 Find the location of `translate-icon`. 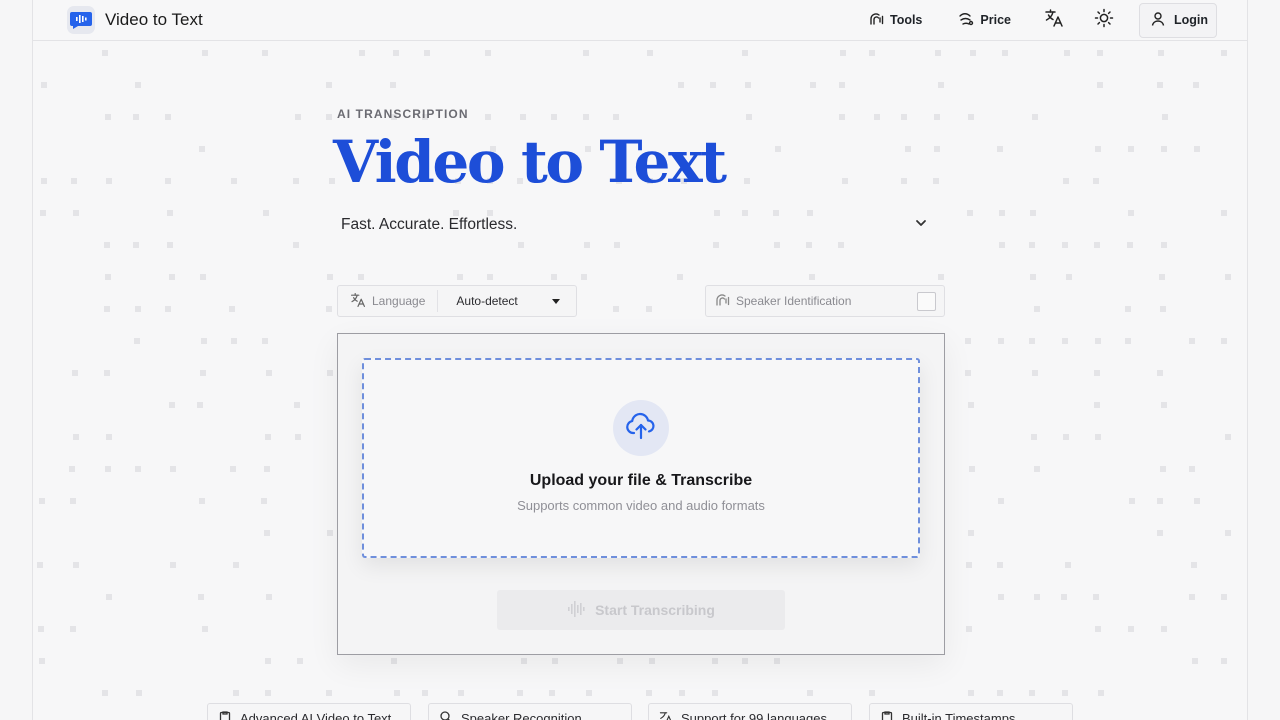

translate-icon is located at coordinates (1054, 20).